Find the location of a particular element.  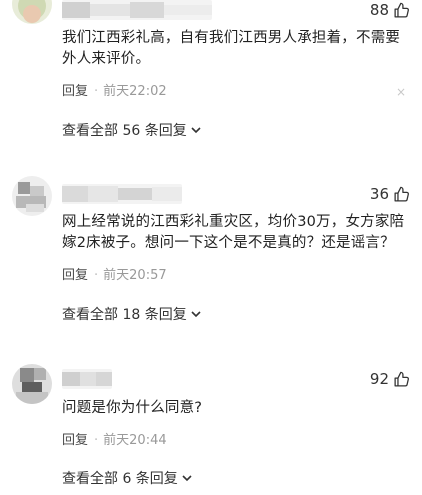

comment-meta: 回复 · 前天20:44 is located at coordinates (237, 441).